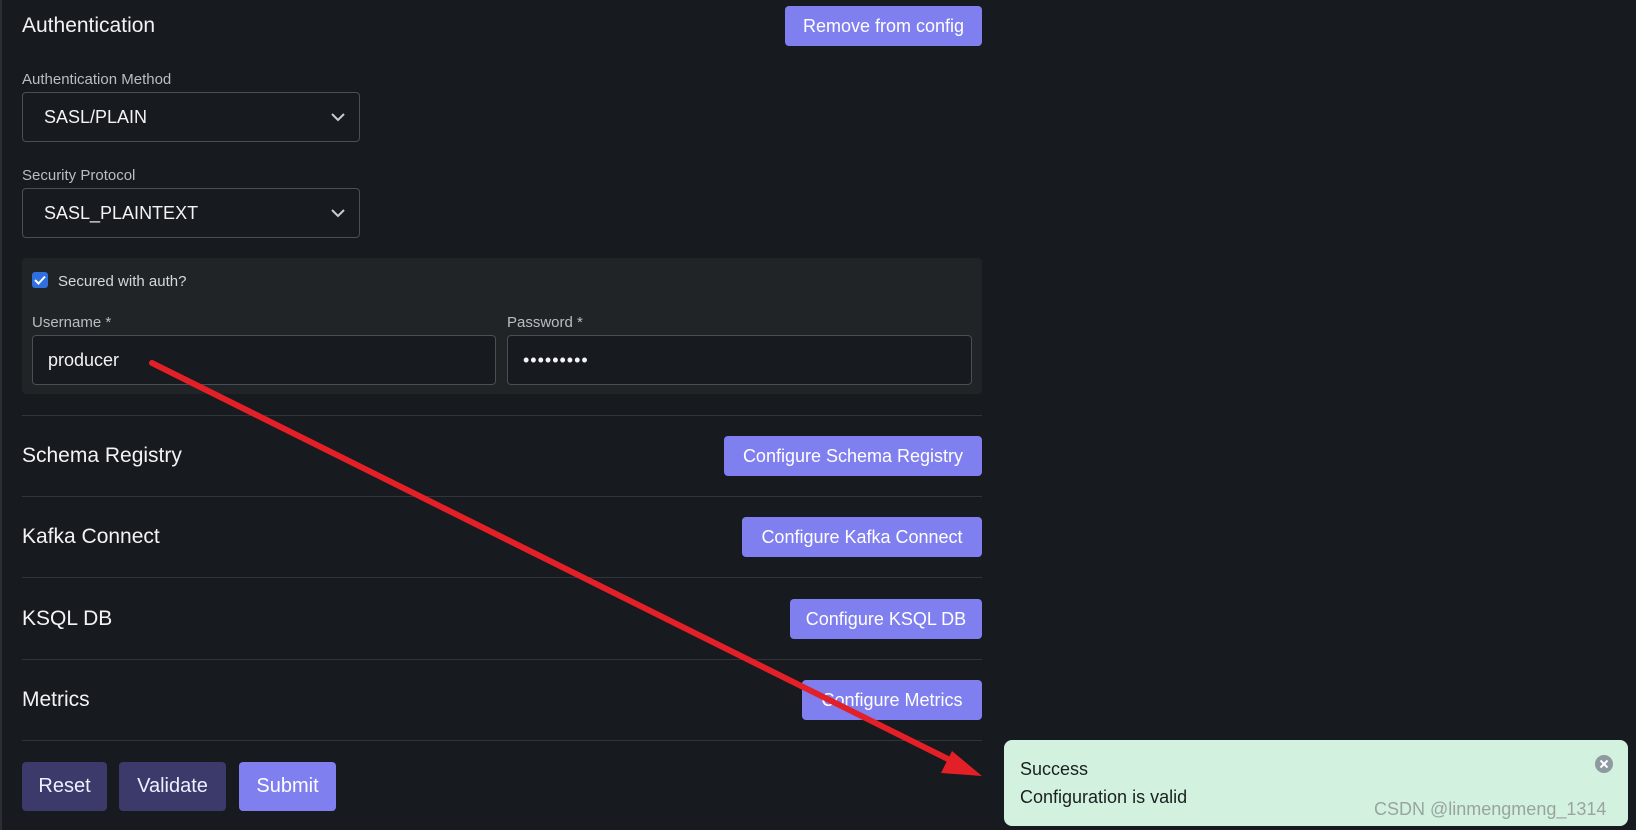 This screenshot has width=1636, height=830. I want to click on authentication-method-select: SASL/PLAIN, so click(191, 117).